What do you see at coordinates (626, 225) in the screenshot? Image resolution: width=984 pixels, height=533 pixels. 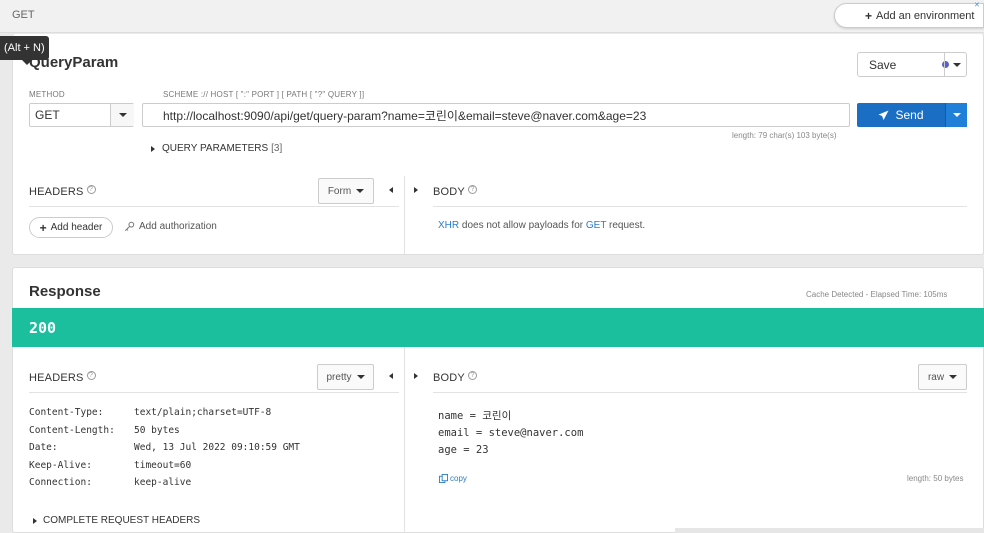 I see `body-notice-end: request.` at bounding box center [626, 225].